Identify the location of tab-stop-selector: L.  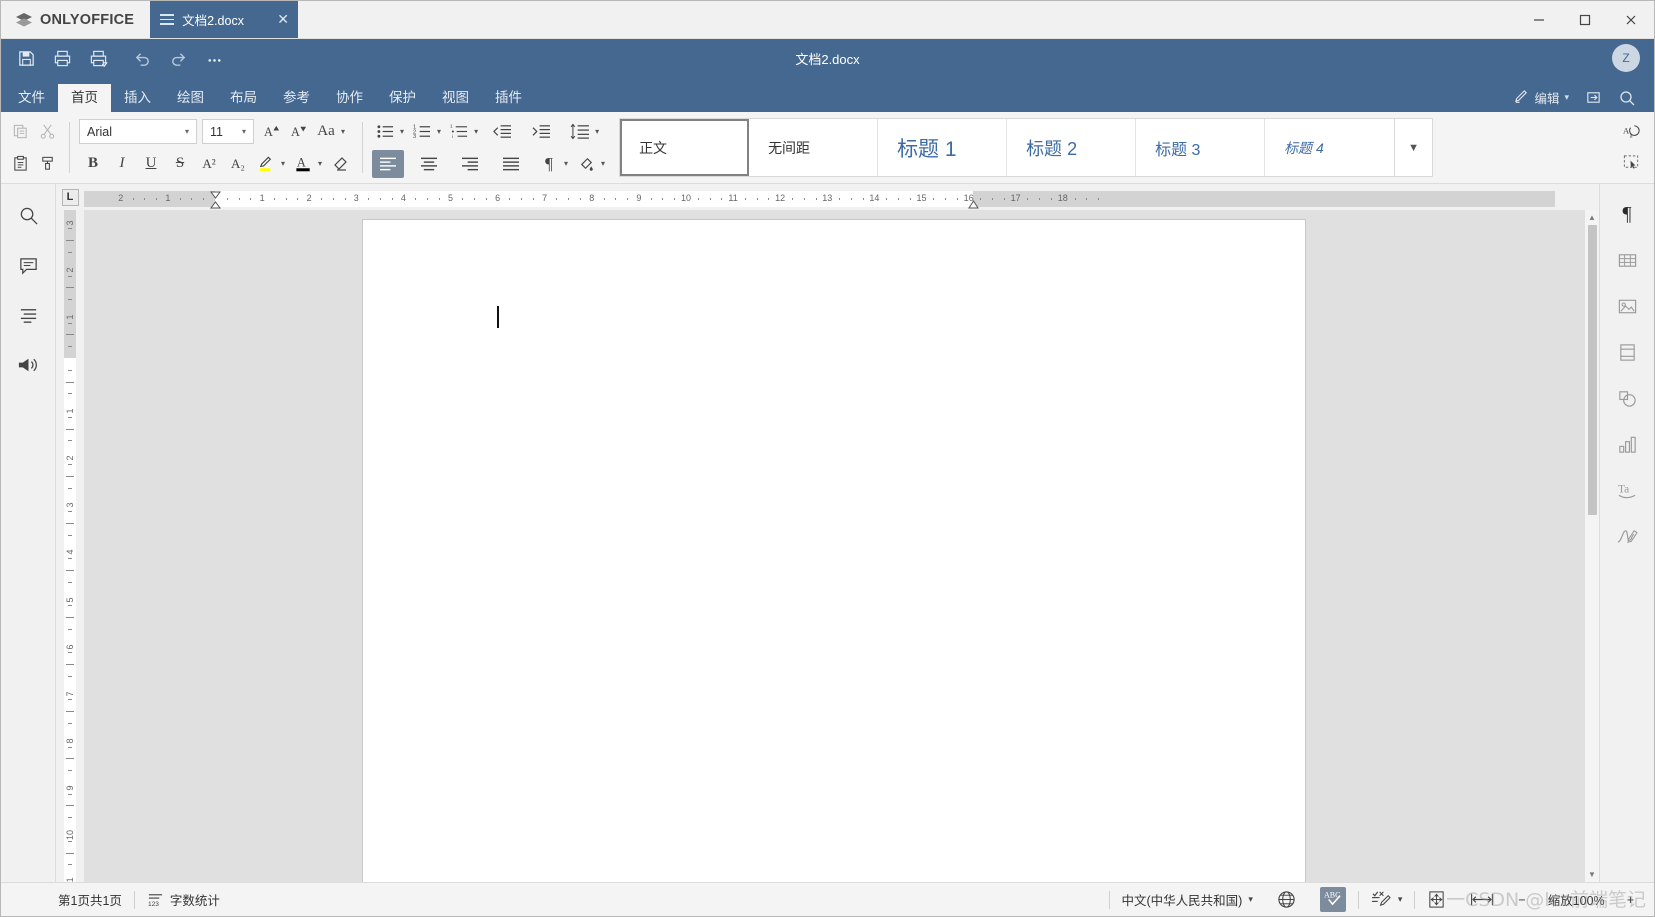
(70, 197).